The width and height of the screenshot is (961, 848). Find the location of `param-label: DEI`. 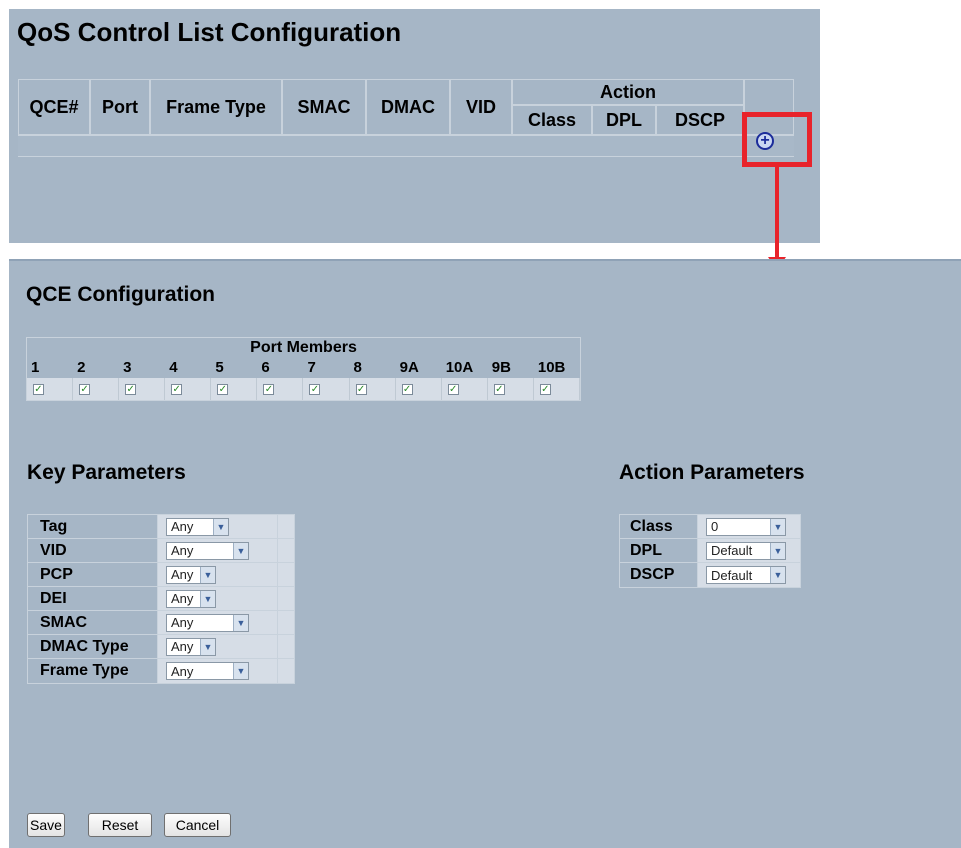

param-label: DEI is located at coordinates (93, 598).